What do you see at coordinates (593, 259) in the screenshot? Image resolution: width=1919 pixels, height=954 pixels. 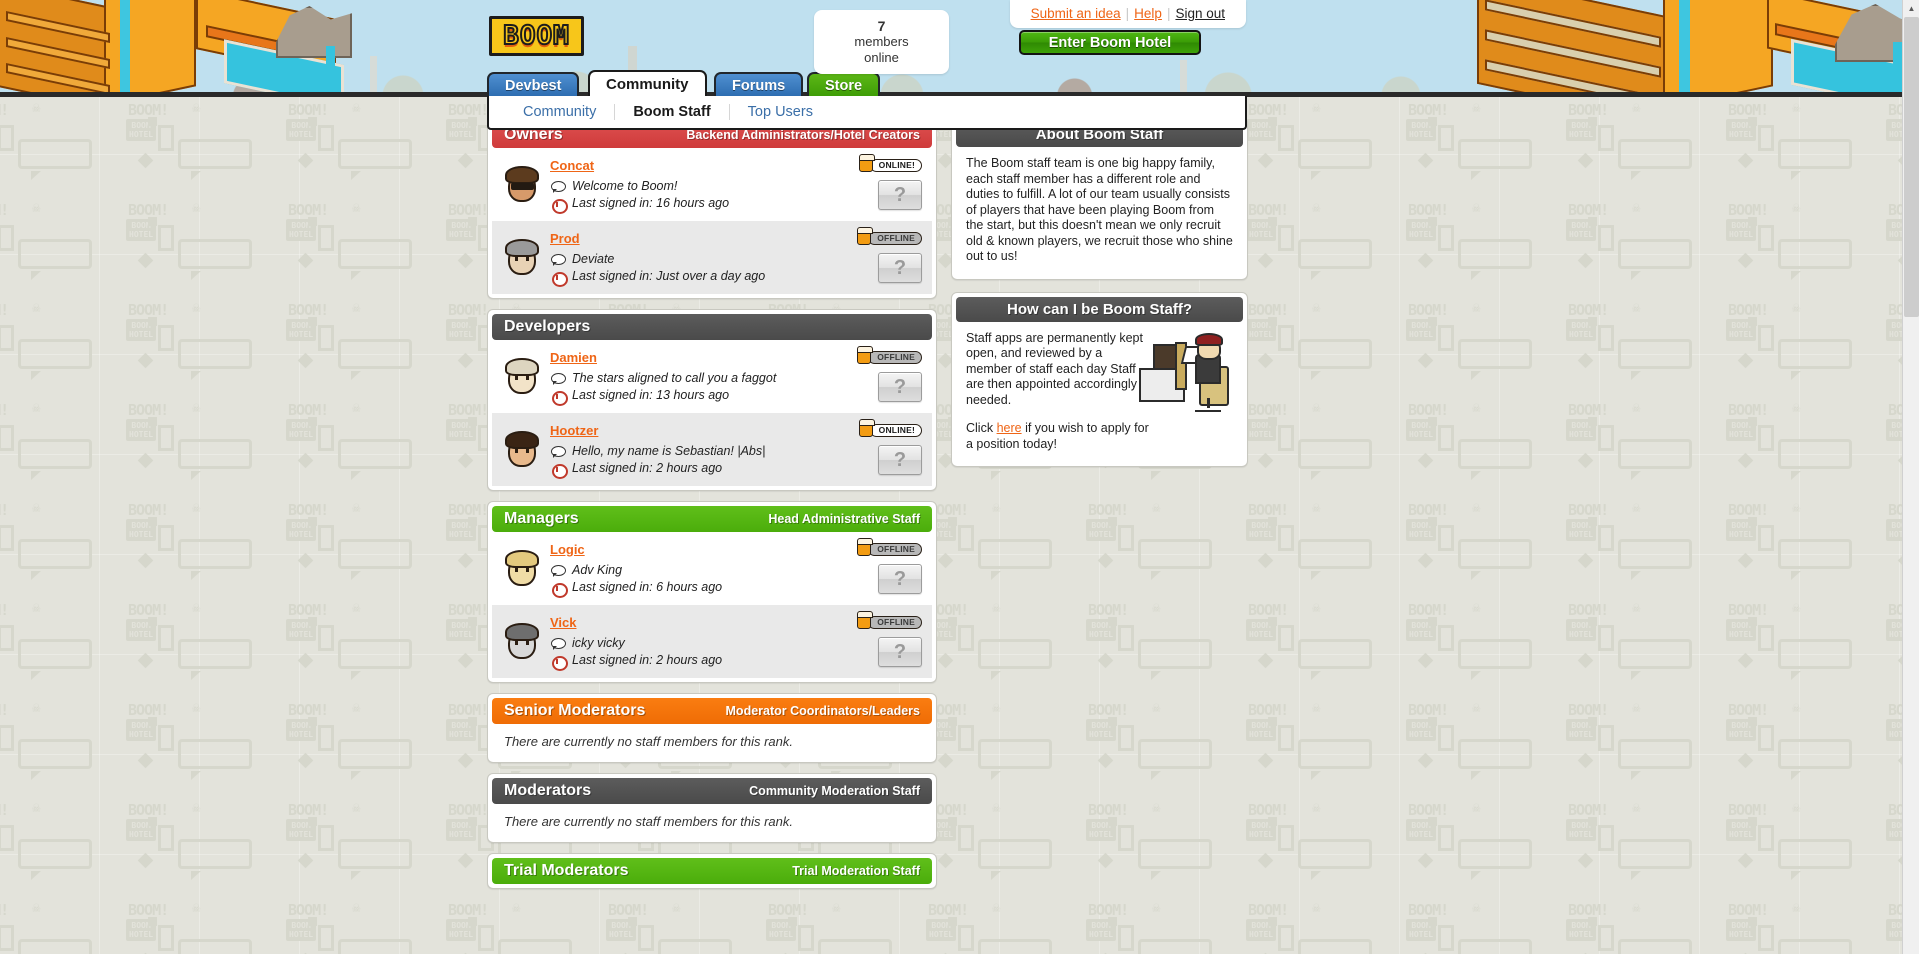 I see `user-motto: Deviate` at bounding box center [593, 259].